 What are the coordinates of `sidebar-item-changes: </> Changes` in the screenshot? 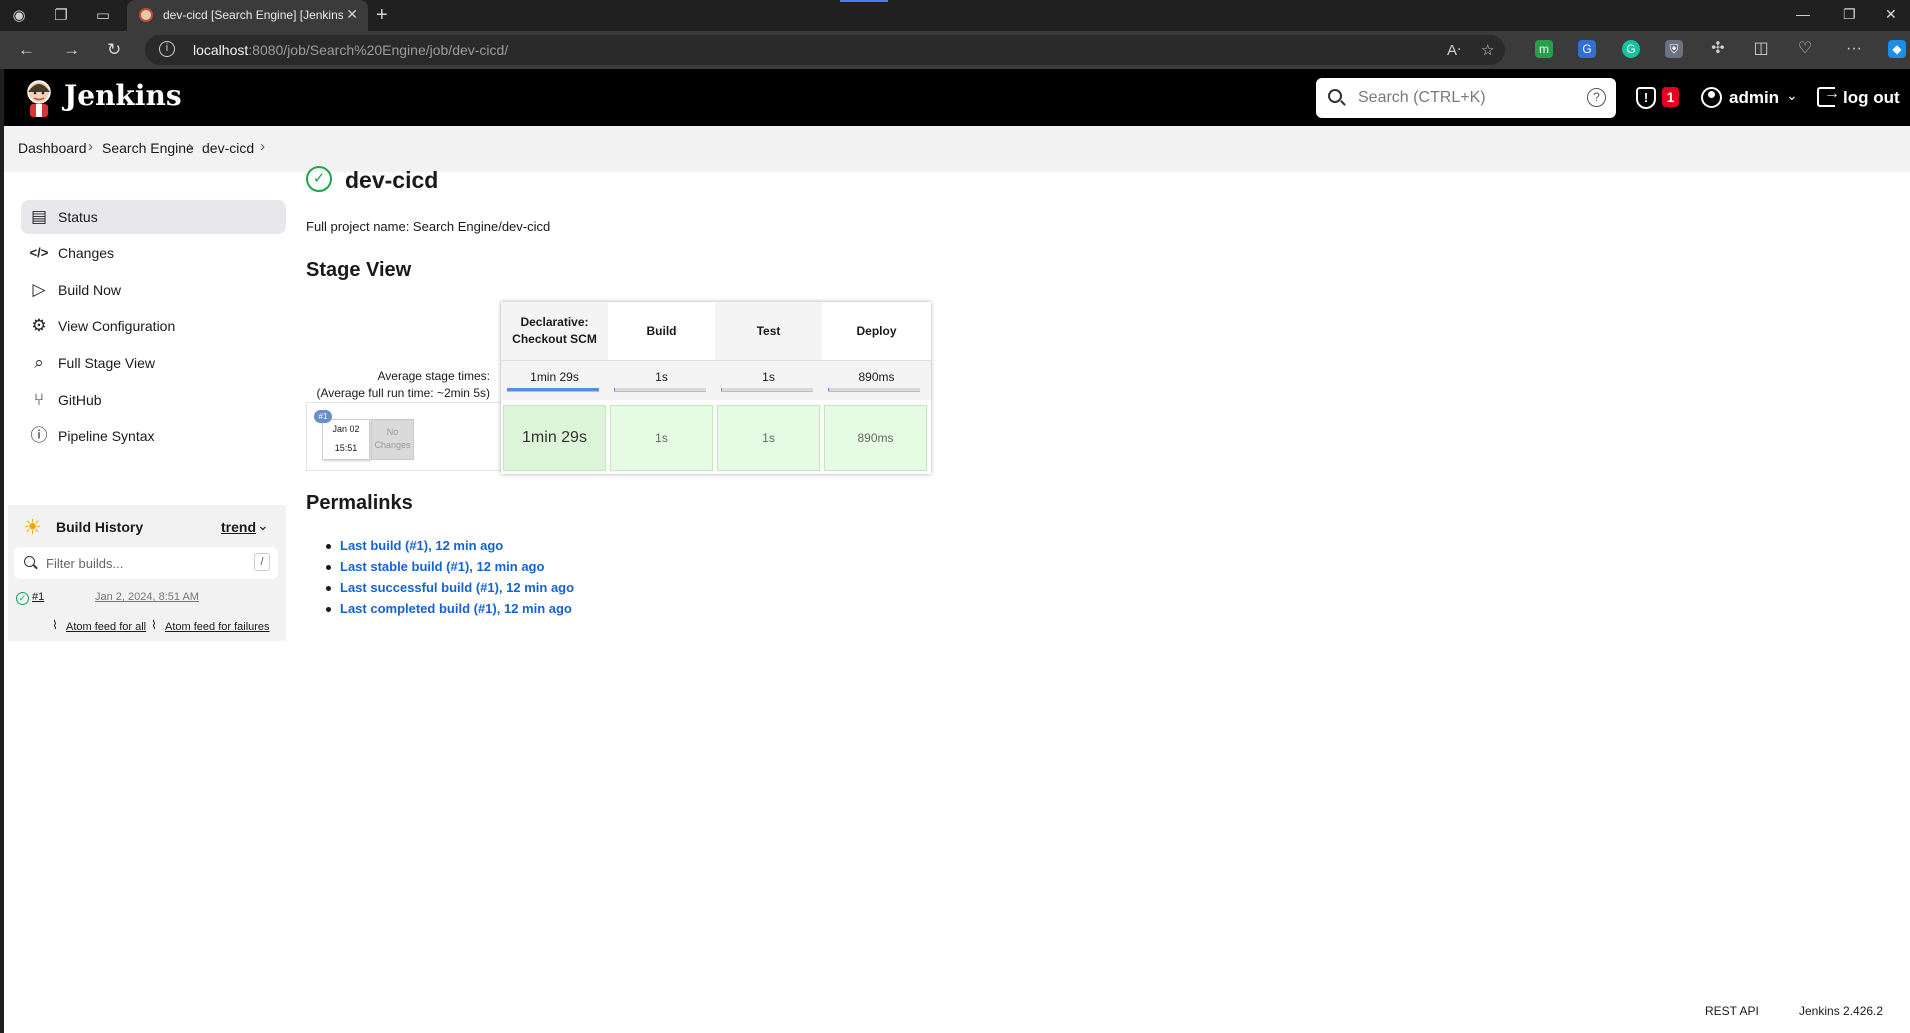 It's located at (153, 253).